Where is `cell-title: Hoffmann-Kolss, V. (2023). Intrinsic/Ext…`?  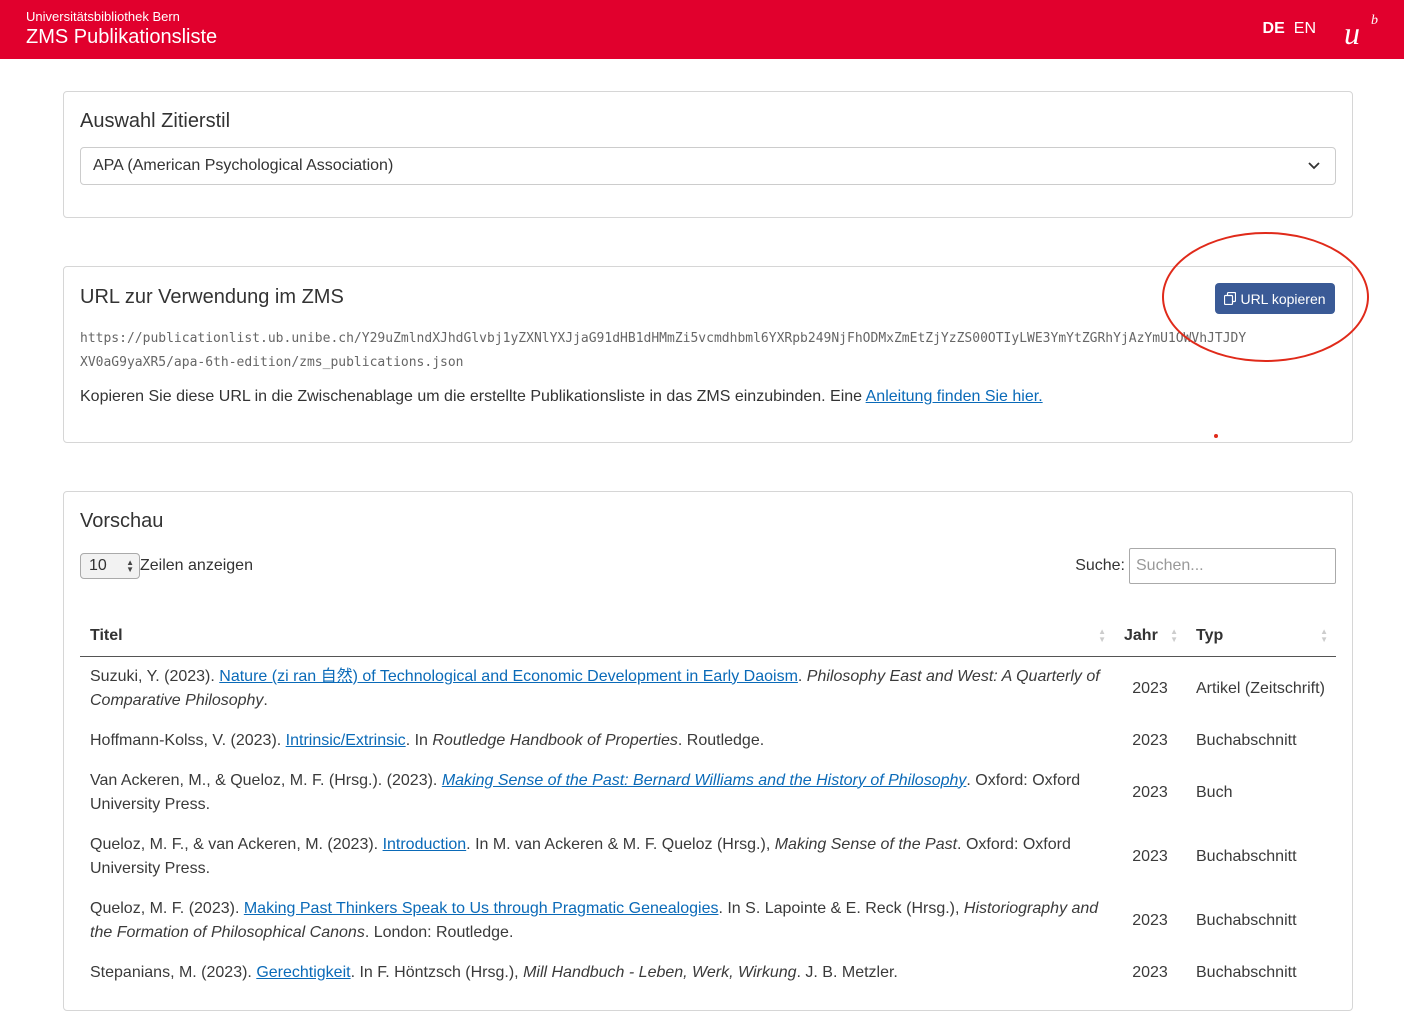 cell-title: Hoffmann-Kolss, V. (2023). Intrinsic/Ext… is located at coordinates (597, 741).